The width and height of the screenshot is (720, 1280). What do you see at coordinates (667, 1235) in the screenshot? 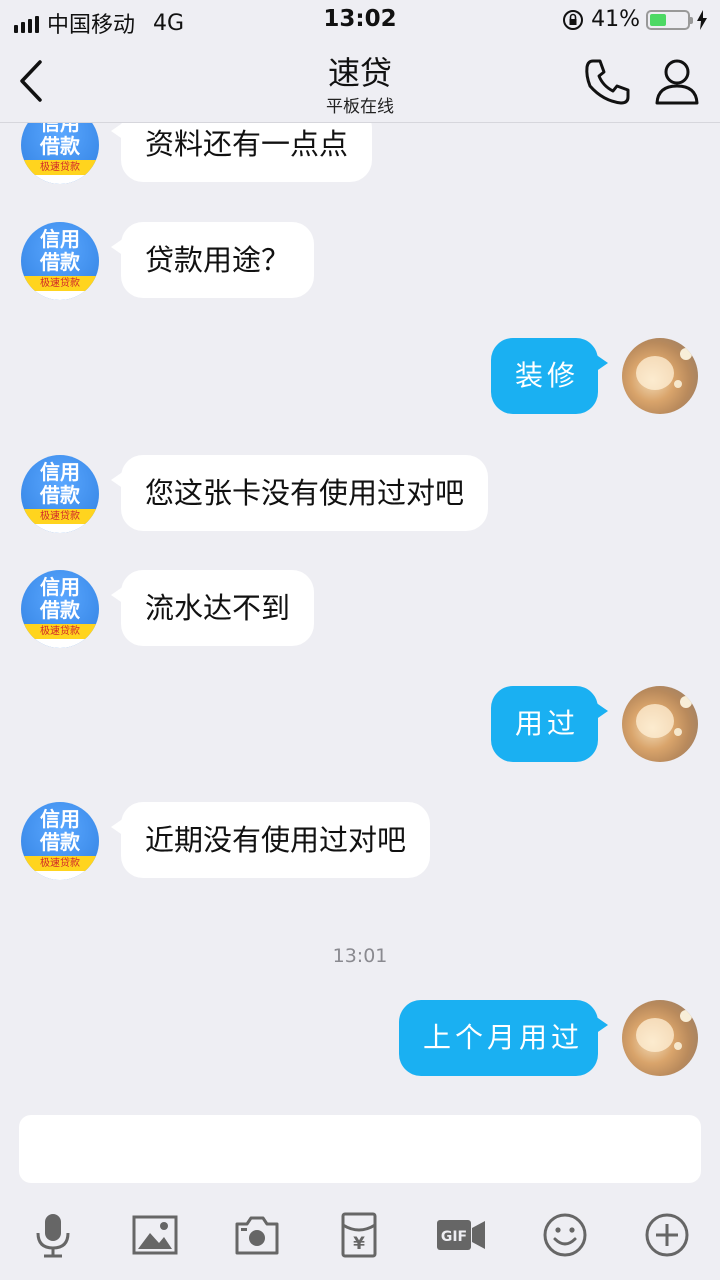
I see `plus-icon` at bounding box center [667, 1235].